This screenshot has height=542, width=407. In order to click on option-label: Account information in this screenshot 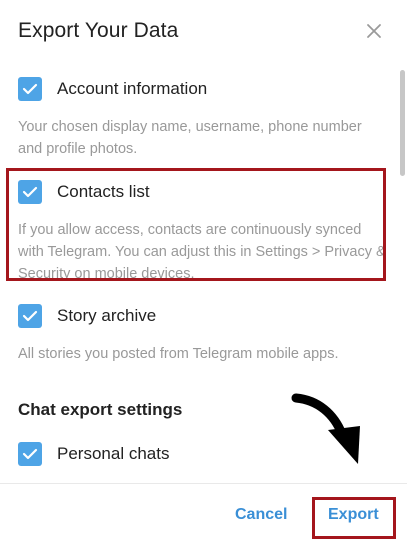, I will do `click(132, 88)`.